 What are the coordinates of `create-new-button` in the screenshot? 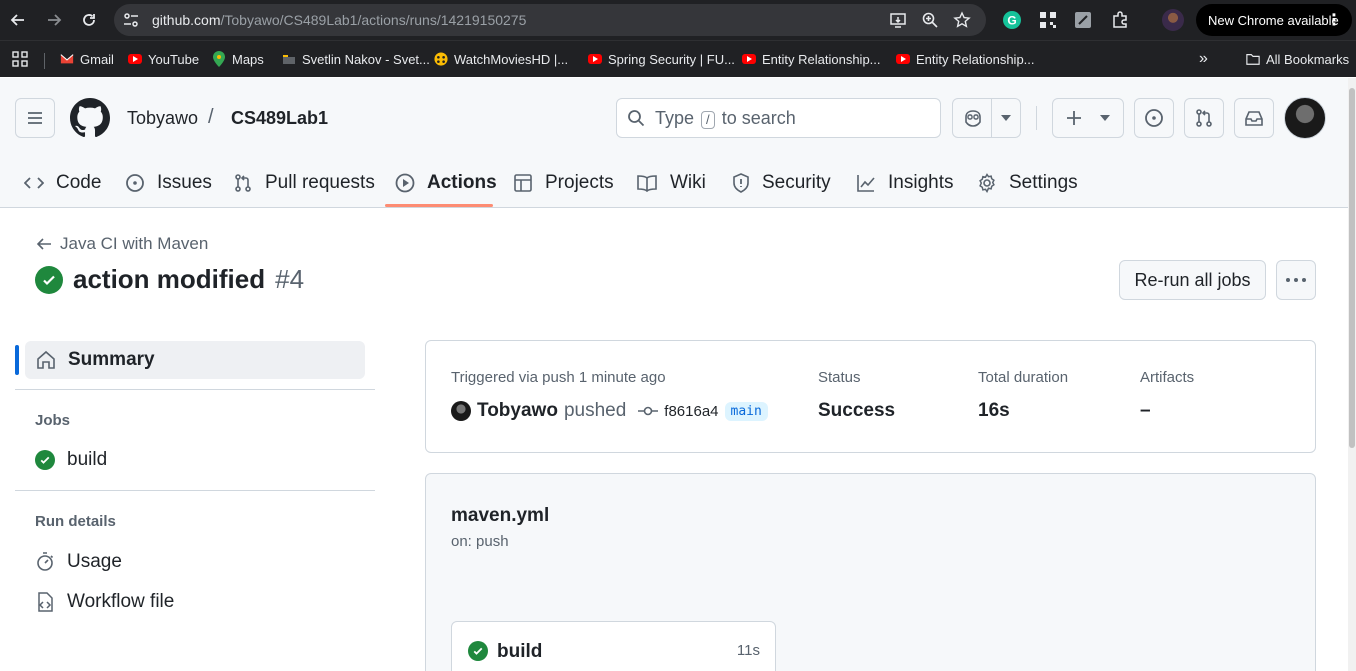 It's located at (1088, 118).